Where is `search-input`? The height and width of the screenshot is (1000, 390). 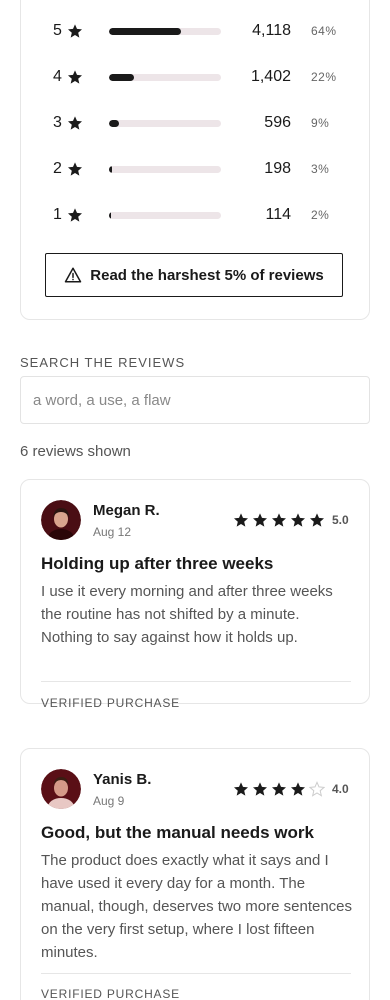 search-input is located at coordinates (195, 400).